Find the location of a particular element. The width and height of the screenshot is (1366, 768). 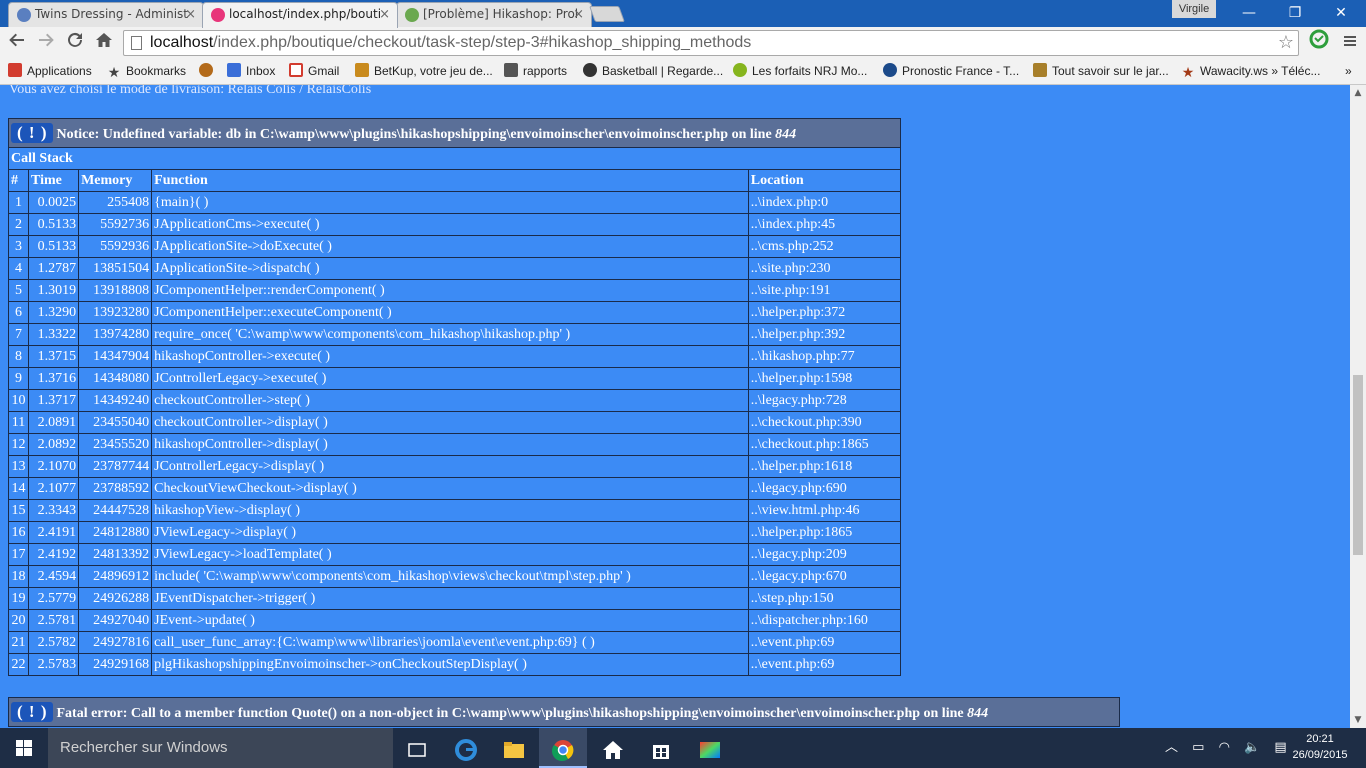

reload-icon is located at coordinates (75, 39).